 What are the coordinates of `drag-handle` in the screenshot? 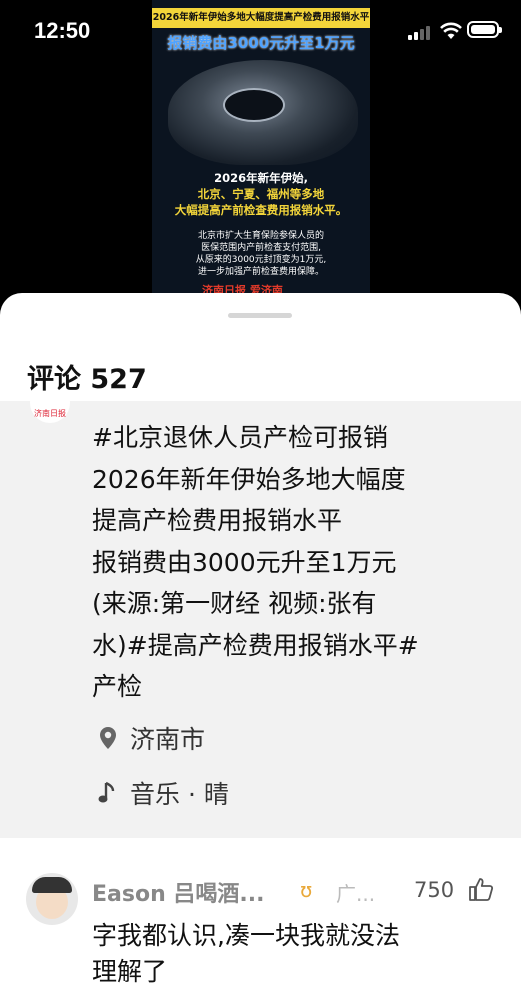 It's located at (260, 315).